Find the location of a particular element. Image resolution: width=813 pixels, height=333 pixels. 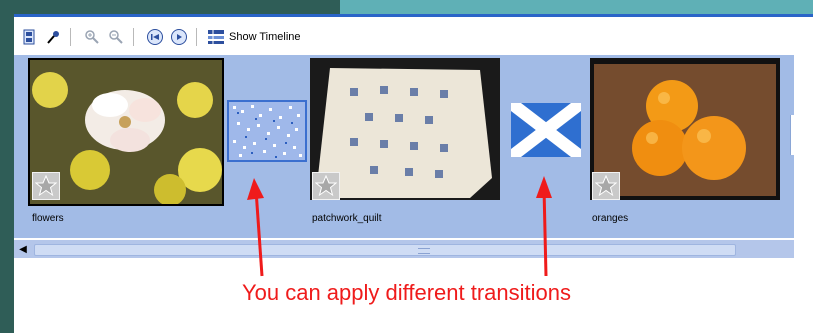

scrollbar-grip is located at coordinates (424, 251).